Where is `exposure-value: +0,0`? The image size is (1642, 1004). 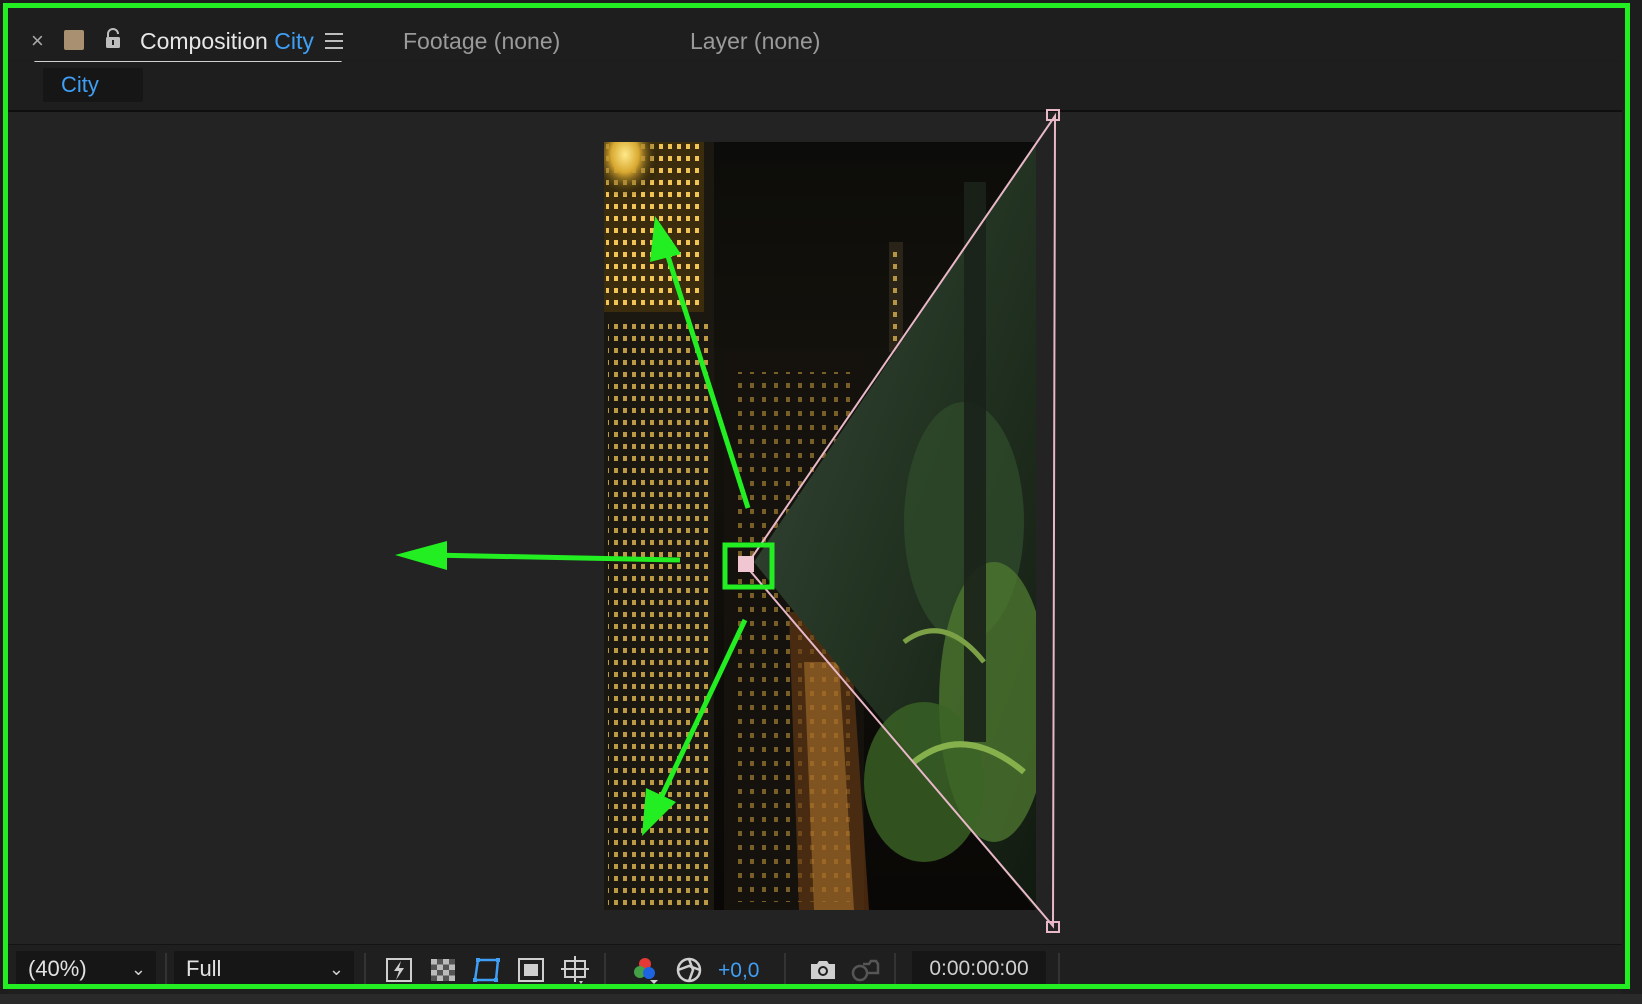 exposure-value: +0,0 is located at coordinates (738, 971).